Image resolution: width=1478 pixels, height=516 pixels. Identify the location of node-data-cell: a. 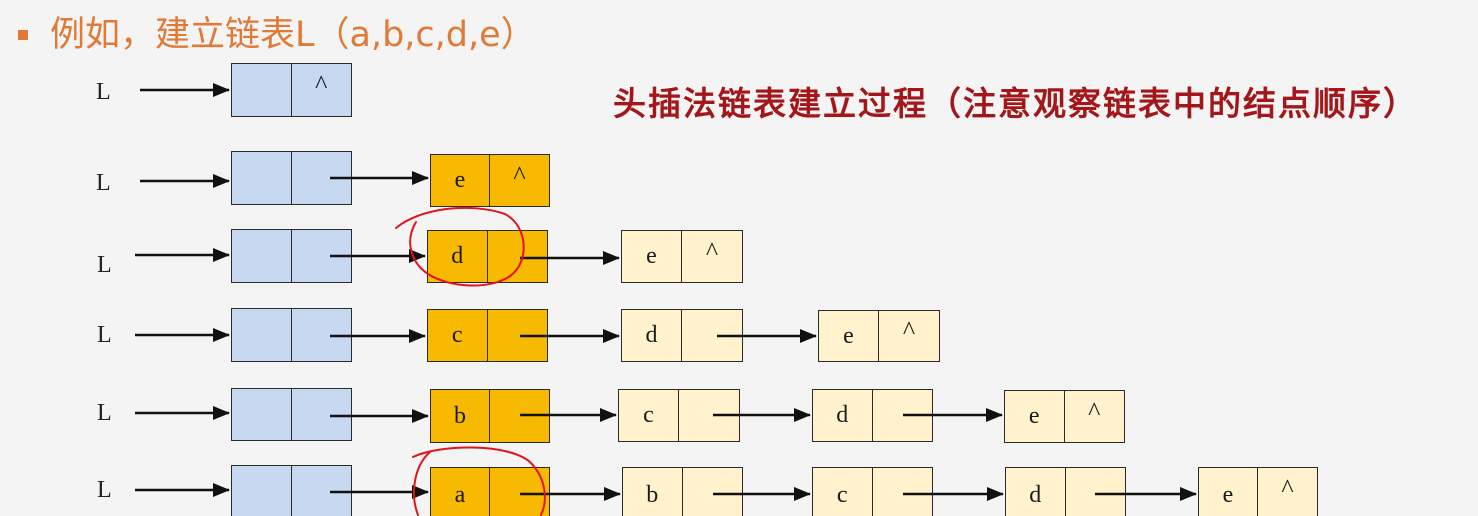
(460, 492).